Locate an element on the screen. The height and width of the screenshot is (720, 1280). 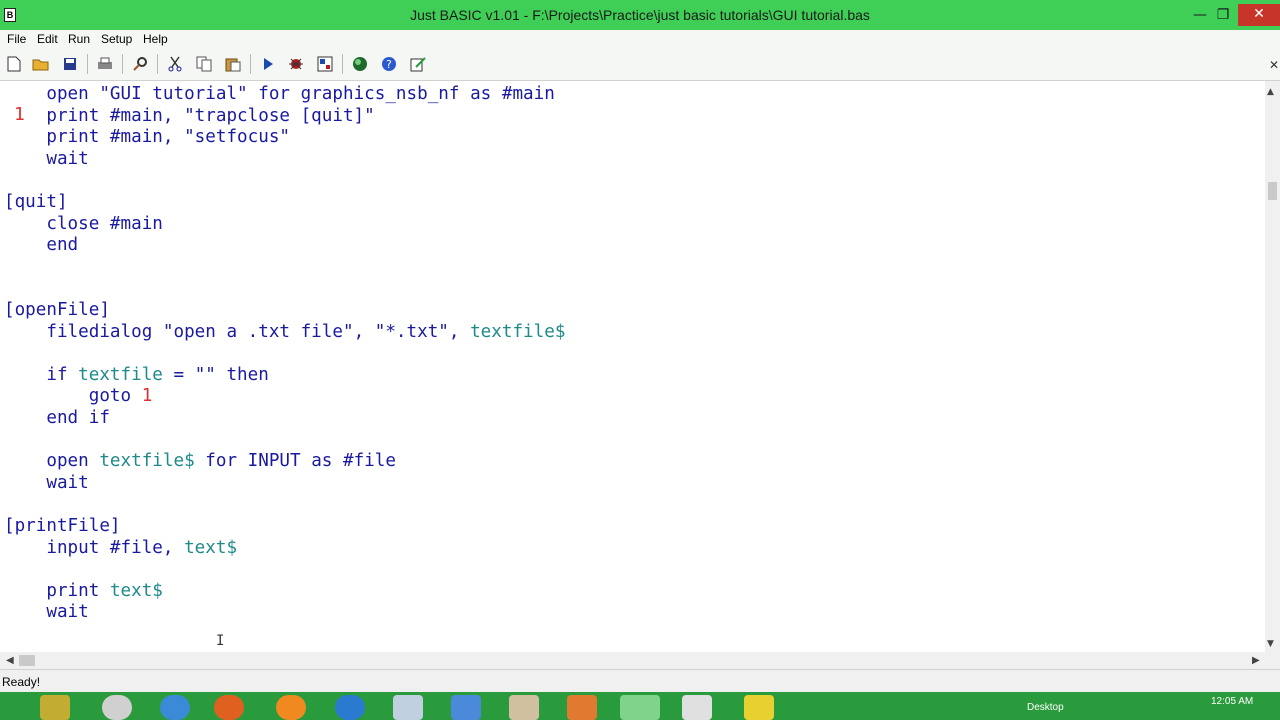
maximize-button: ❐ is located at coordinates (1223, 15).